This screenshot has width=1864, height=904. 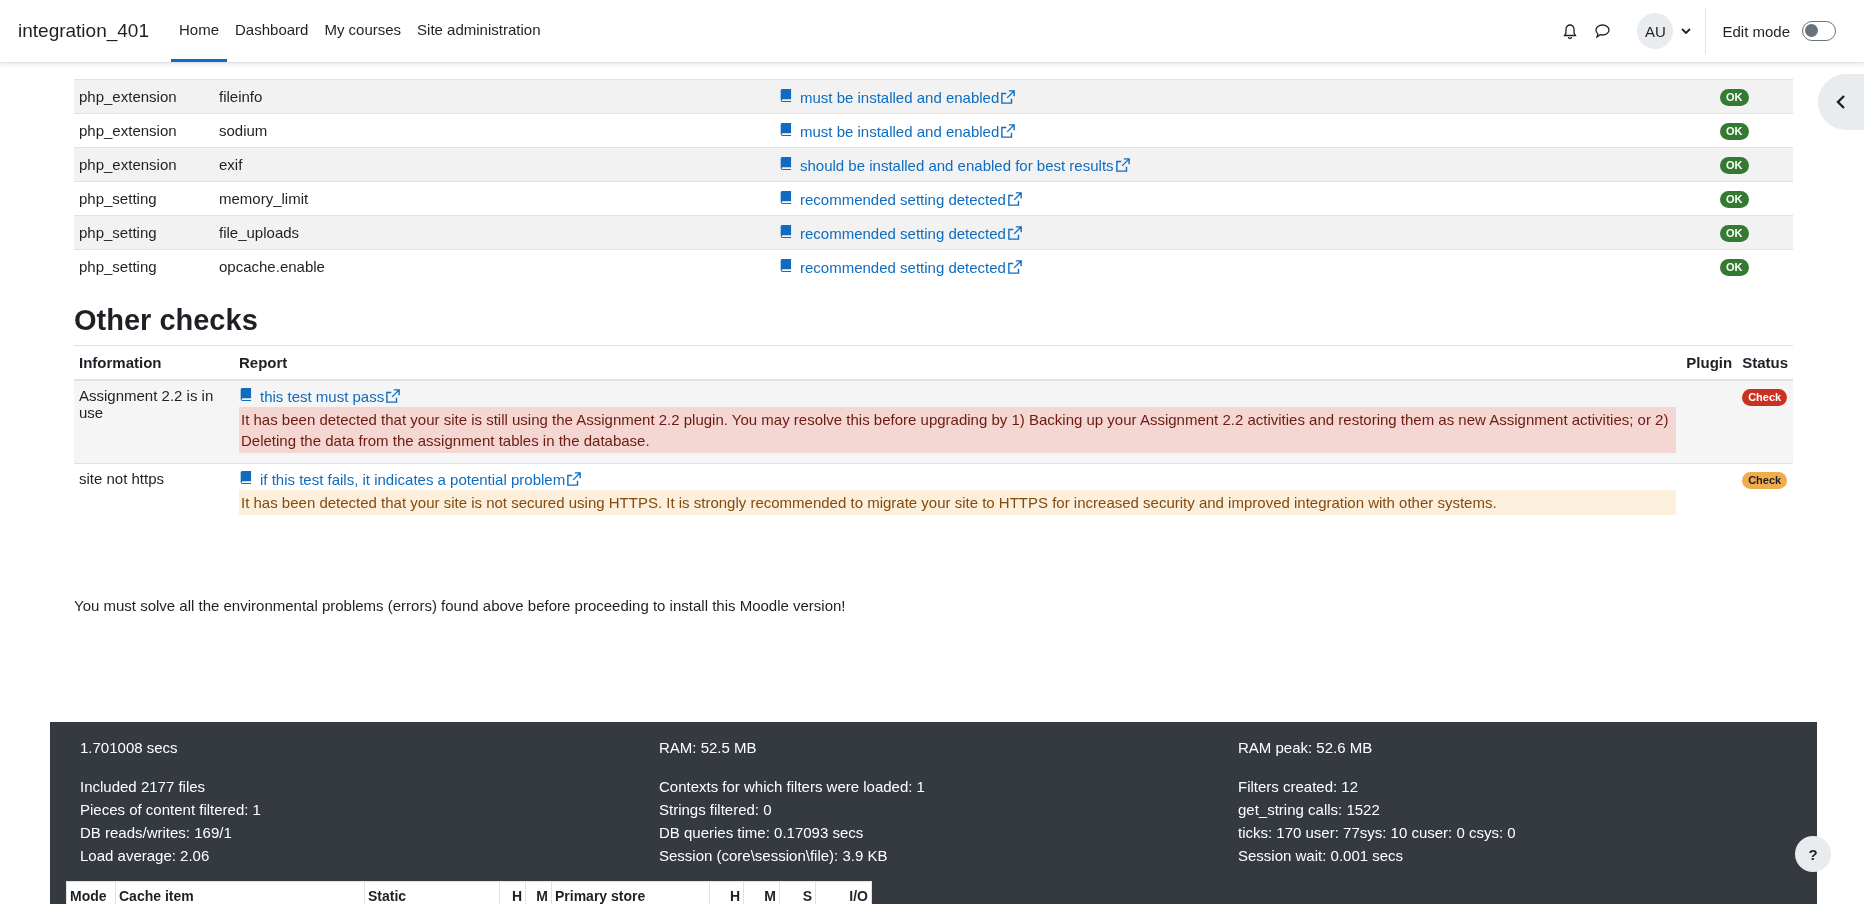 I want to click on check-message: It has been detected that your site is not secured using HTTPS. It is strongly recommended to migrate your site to HTTPS for increased security and improved integration with other systems., so click(x=958, y=502).